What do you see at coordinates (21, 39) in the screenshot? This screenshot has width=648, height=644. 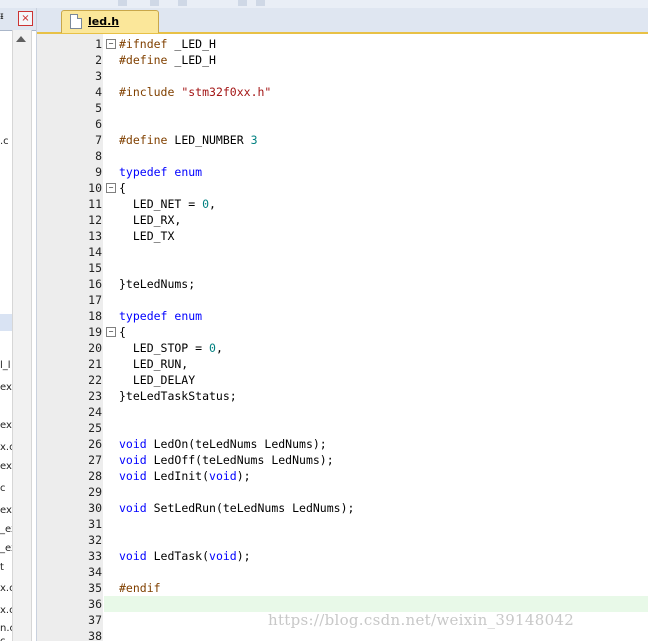 I see `scroll-up-icon` at bounding box center [21, 39].